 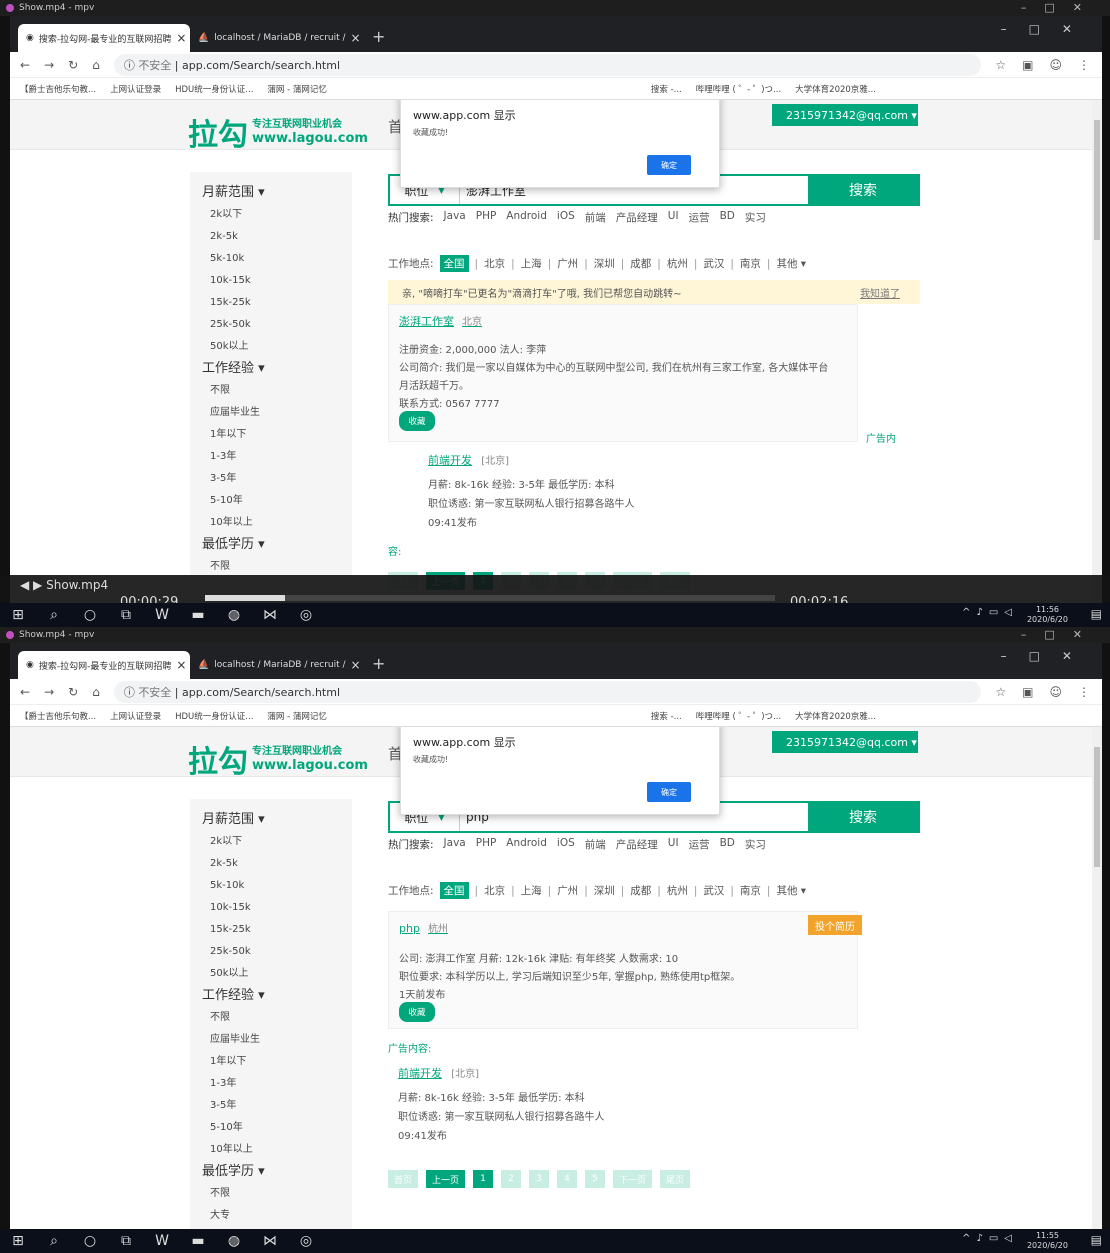 I want to click on page-button: 首页, so click(x=403, y=1179).